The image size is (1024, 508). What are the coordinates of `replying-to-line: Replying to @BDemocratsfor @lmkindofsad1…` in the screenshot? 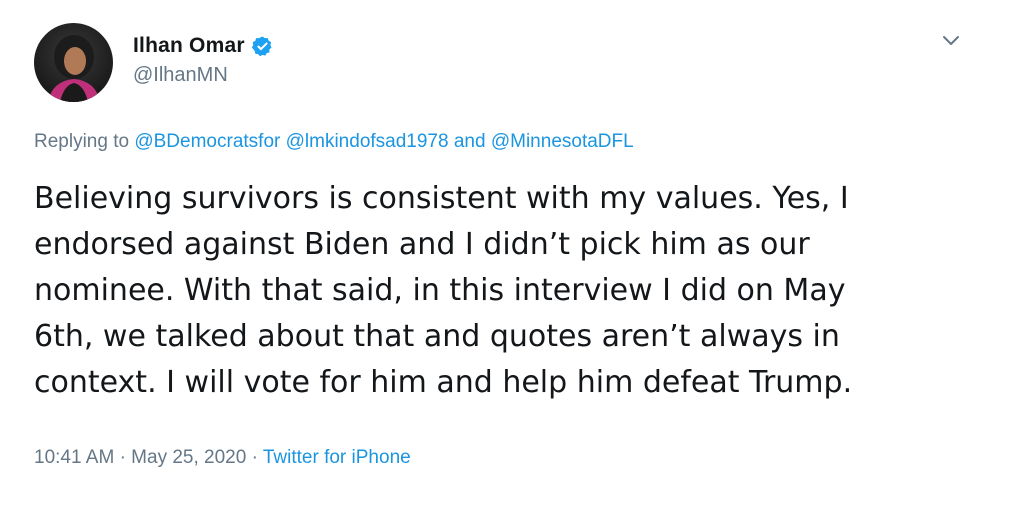 It's located at (334, 142).